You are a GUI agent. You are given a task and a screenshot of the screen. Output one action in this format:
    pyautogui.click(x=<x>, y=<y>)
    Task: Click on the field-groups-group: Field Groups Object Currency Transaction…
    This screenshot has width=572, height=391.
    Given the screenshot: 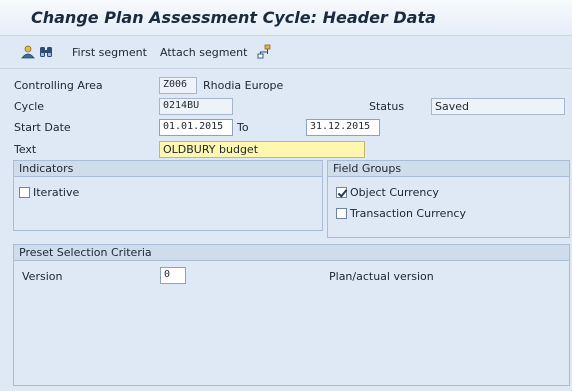 What is the action you would take?
    pyautogui.click(x=448, y=199)
    